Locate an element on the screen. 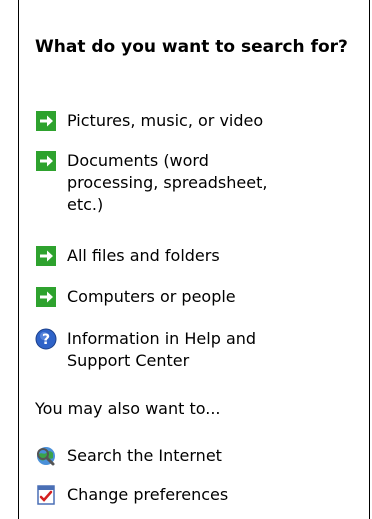 Image resolution: width=372 pixels, height=519 pixels. search-all-files-link: All files and folders is located at coordinates (186, 256).